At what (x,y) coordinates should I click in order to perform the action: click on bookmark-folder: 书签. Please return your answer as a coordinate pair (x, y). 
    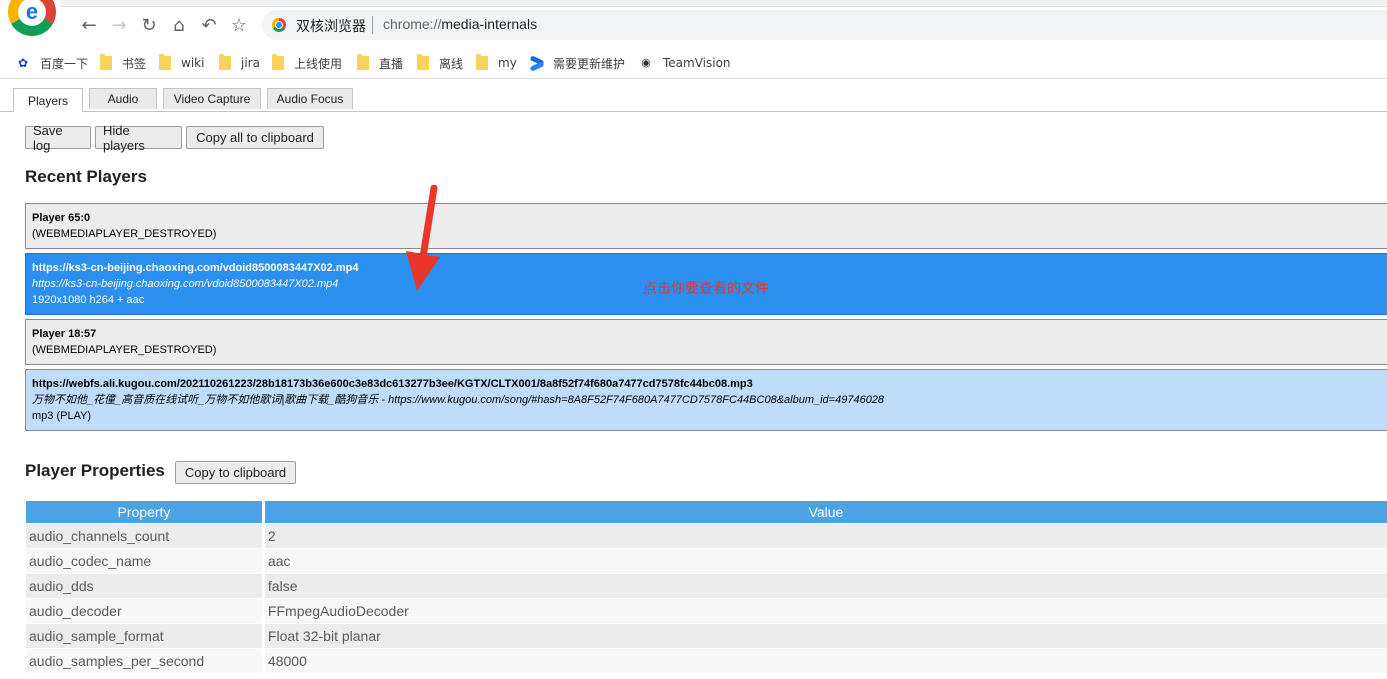
    Looking at the image, I should click on (123, 63).